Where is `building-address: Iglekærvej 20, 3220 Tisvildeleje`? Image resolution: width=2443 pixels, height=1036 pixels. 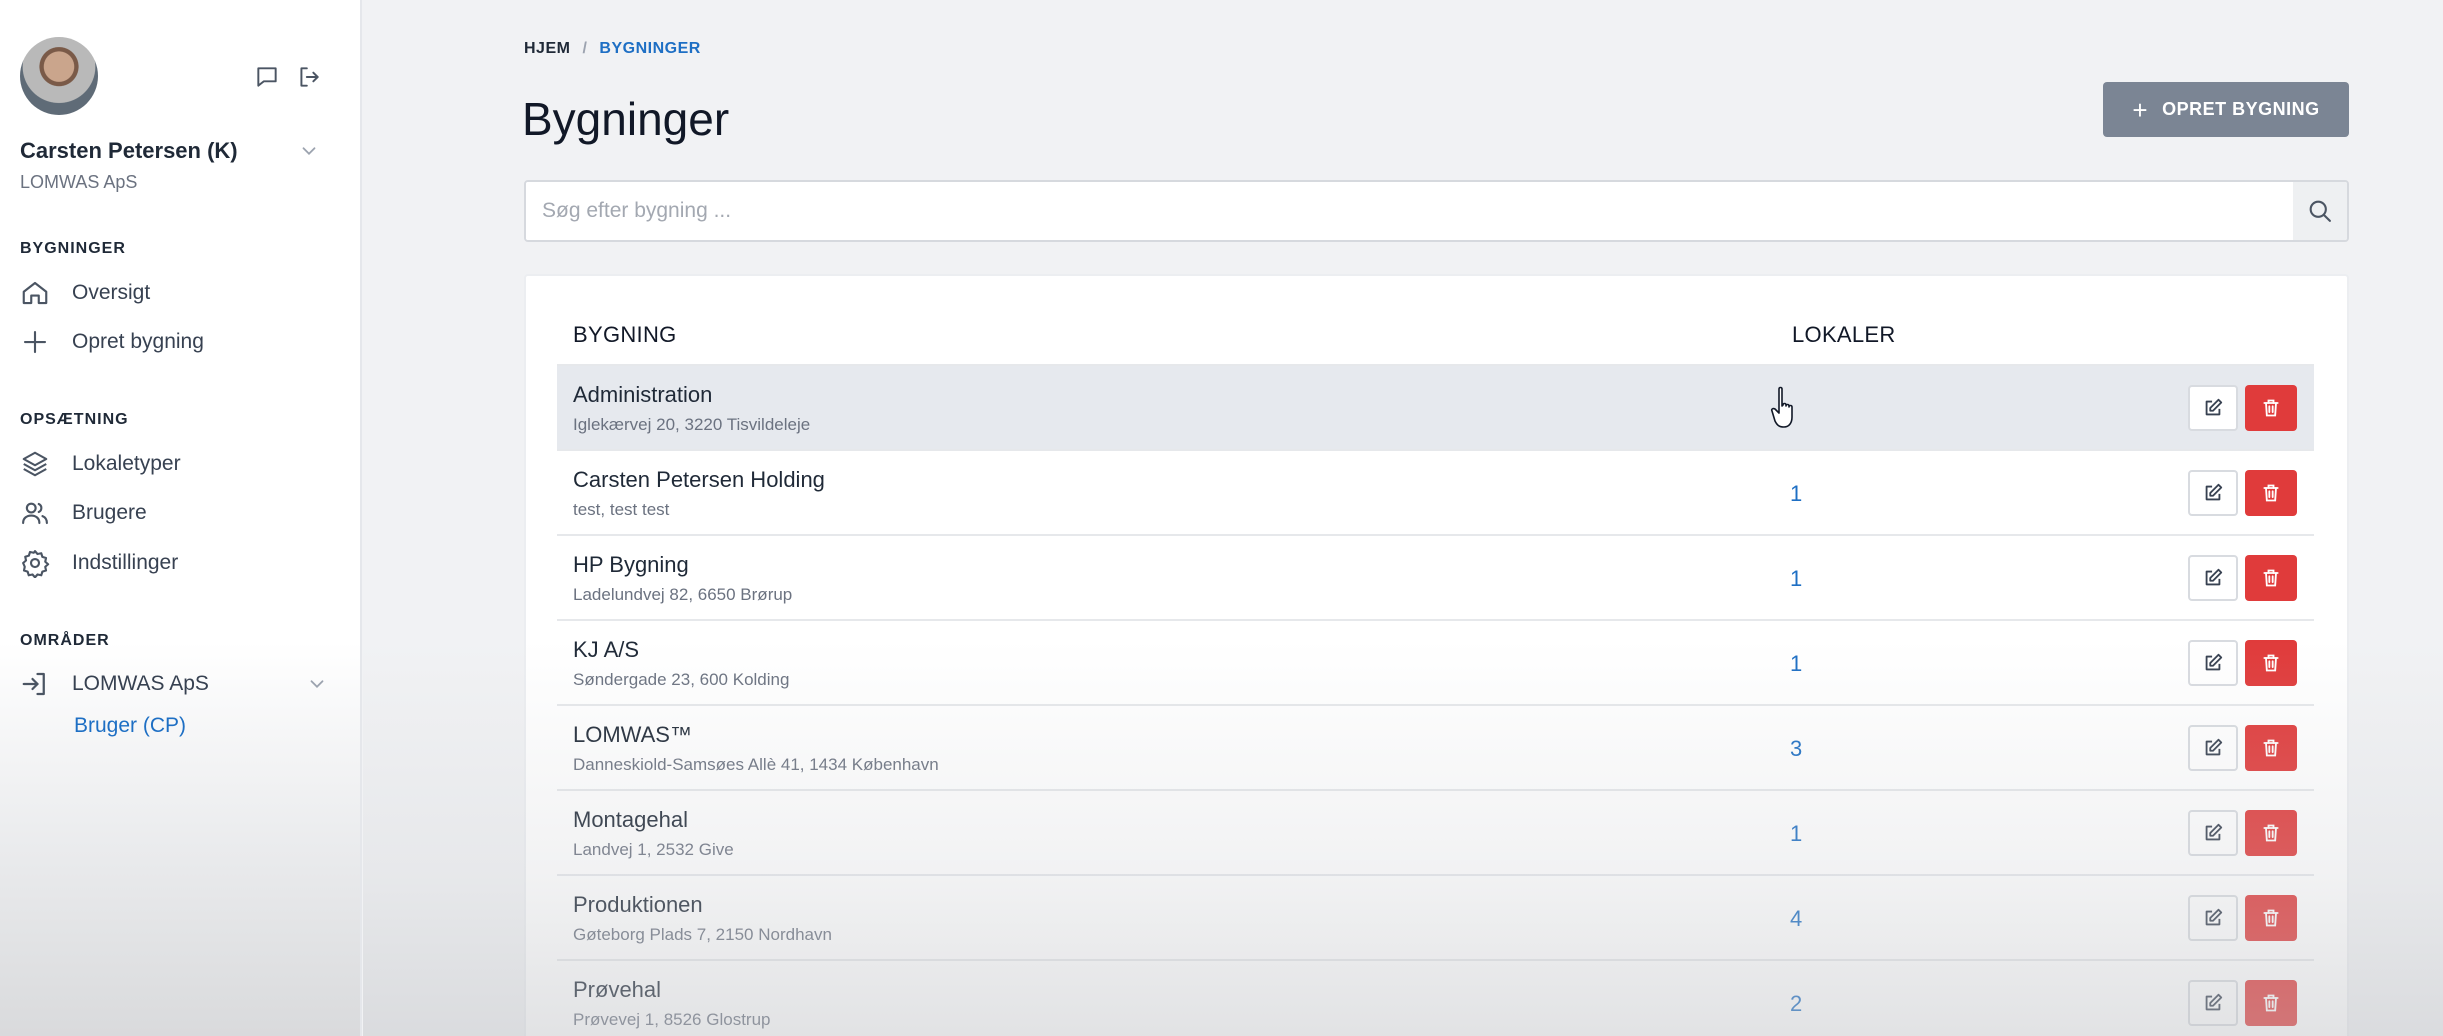 building-address: Iglekærvej 20, 3220 Tisvildeleje is located at coordinates (692, 424).